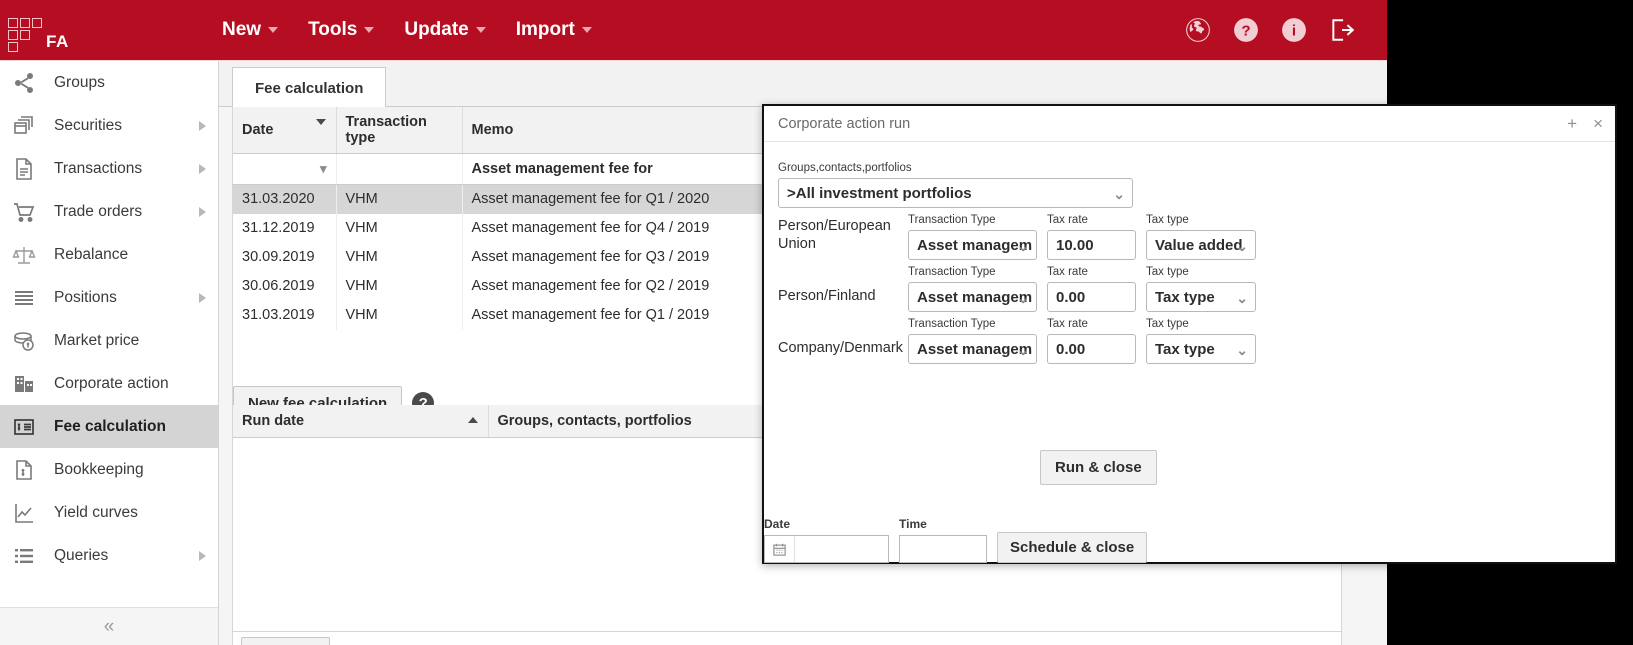  What do you see at coordinates (109, 555) in the screenshot?
I see `sidebar-item-queries: Queries` at bounding box center [109, 555].